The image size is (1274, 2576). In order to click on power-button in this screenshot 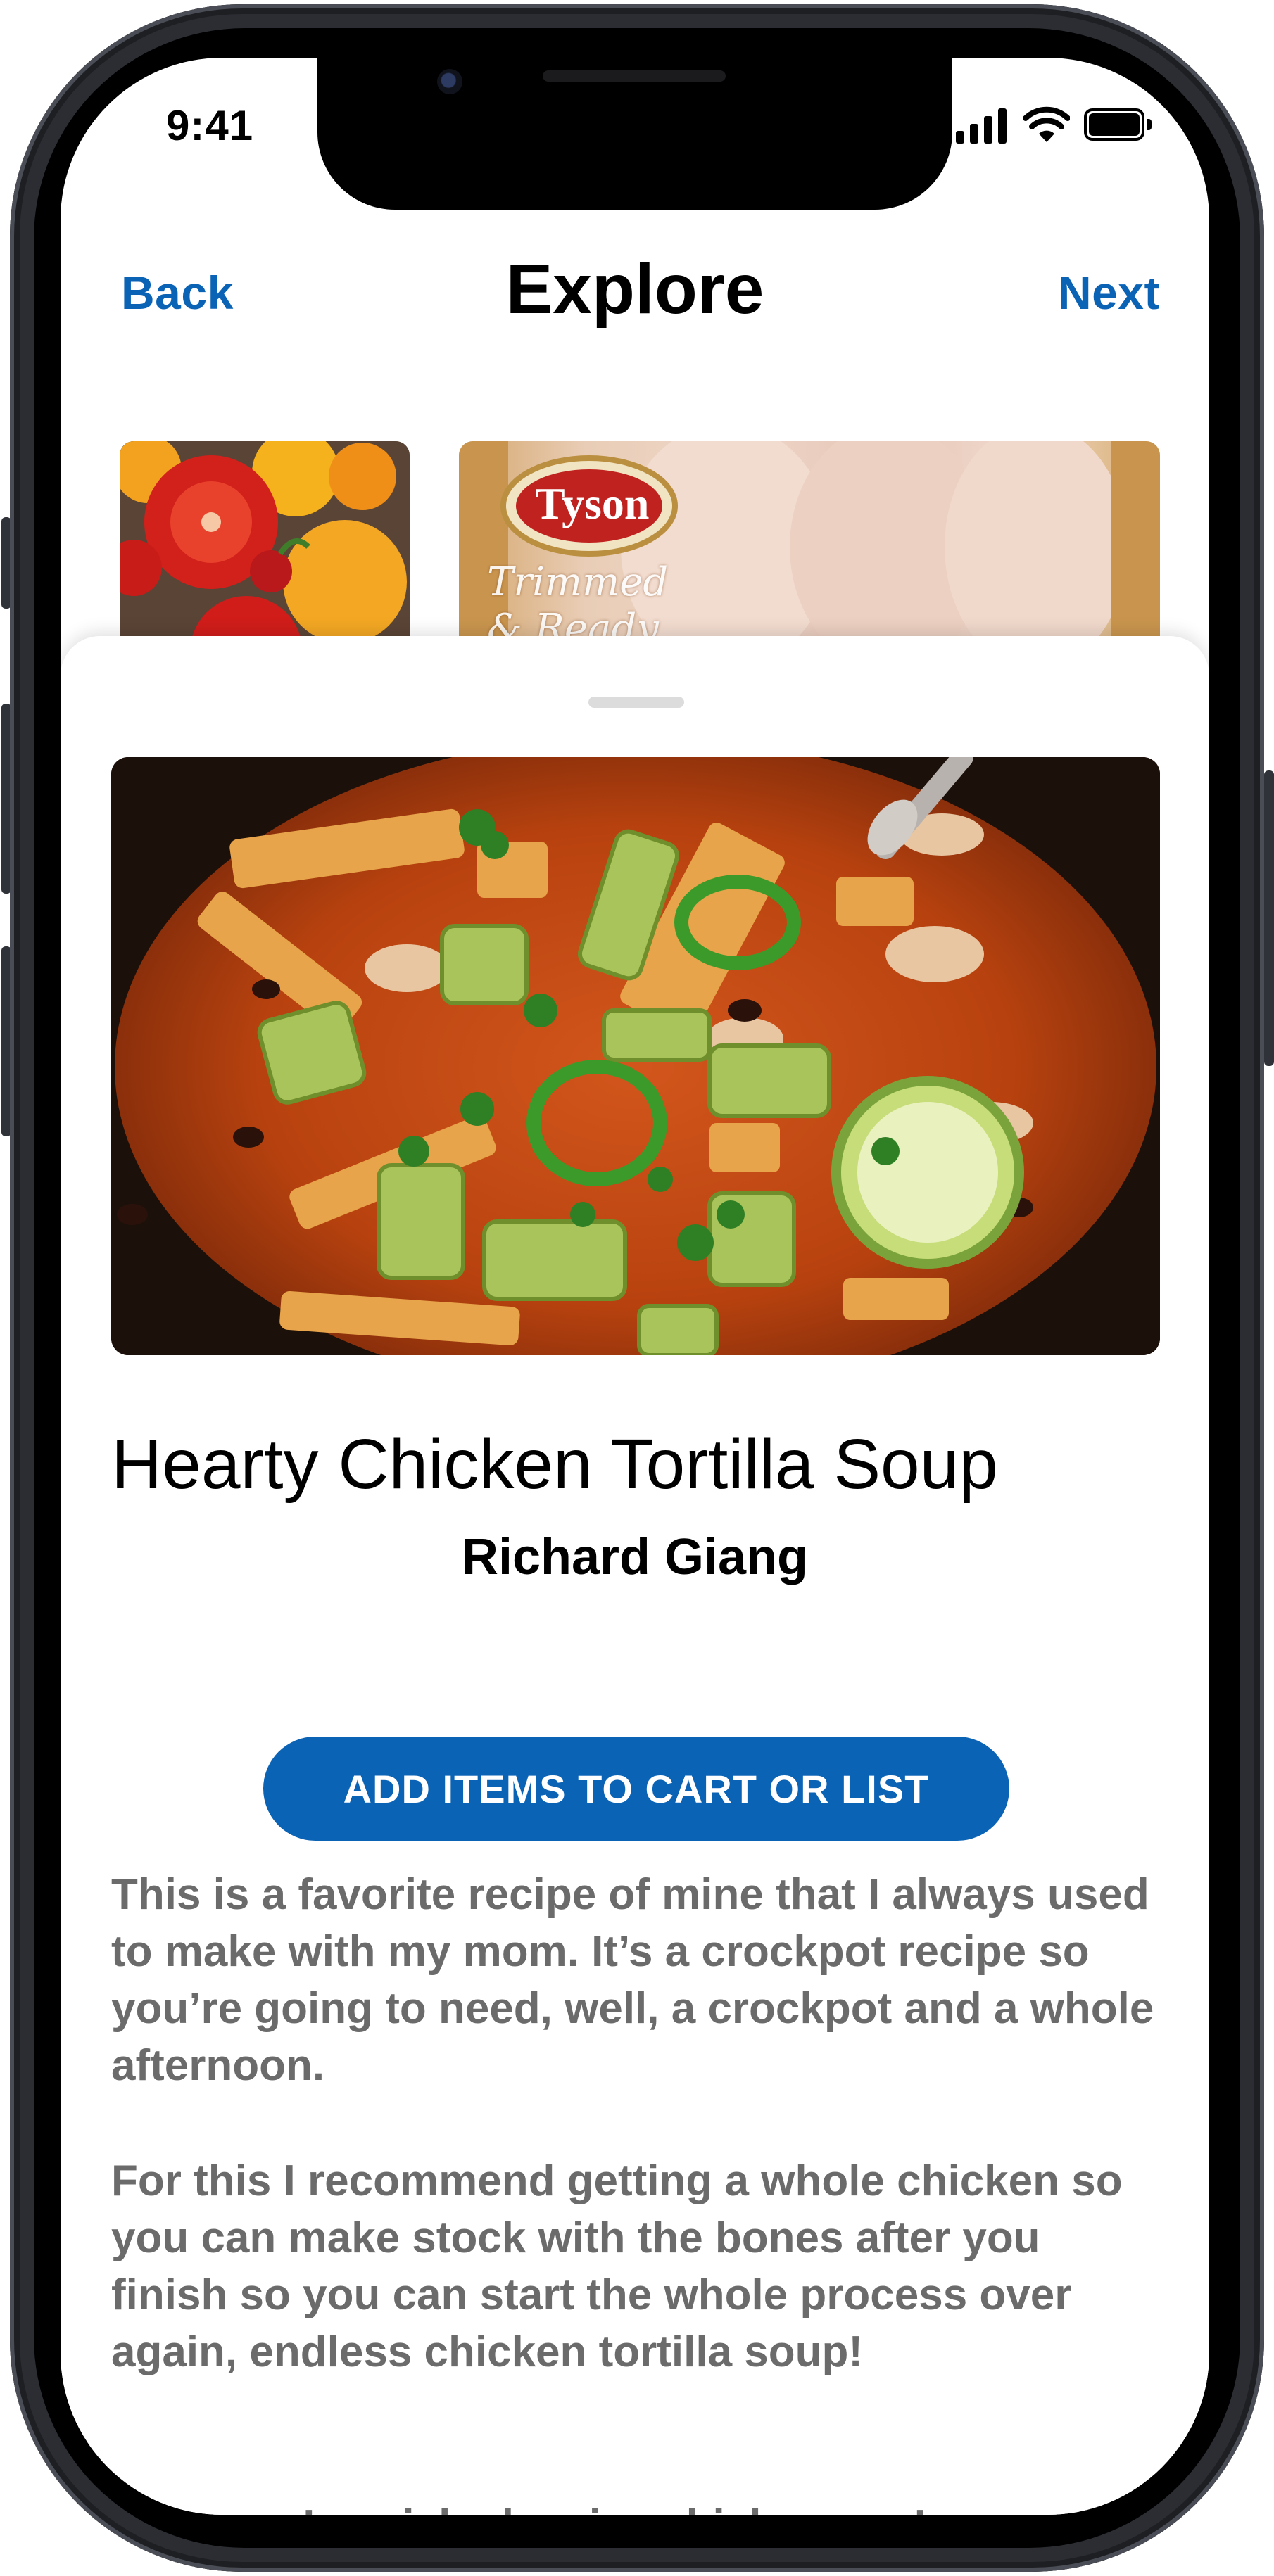, I will do `click(1269, 918)`.